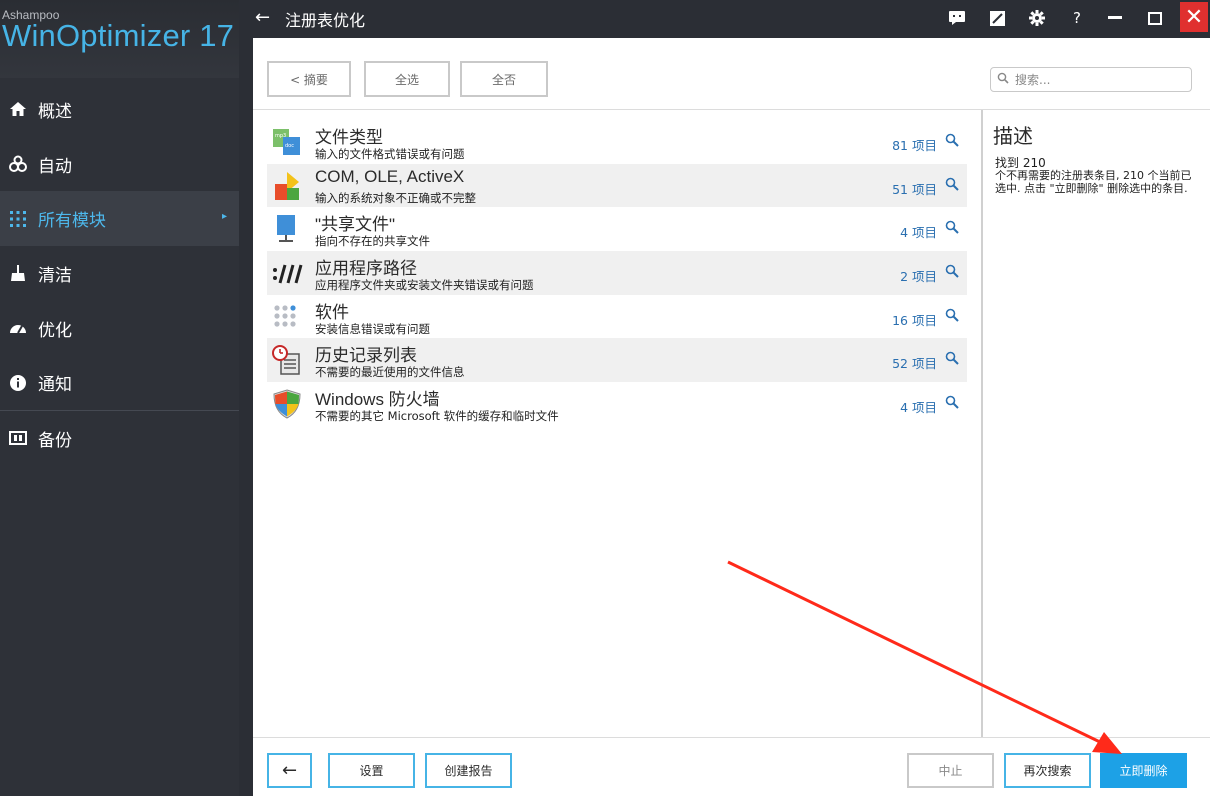 Image resolution: width=1210 pixels, height=796 pixels. I want to click on item-count: 51 项目, so click(914, 189).